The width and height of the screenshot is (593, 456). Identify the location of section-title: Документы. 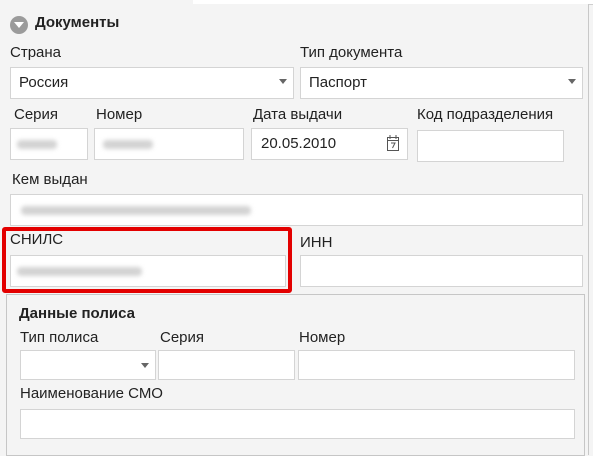
(77, 22).